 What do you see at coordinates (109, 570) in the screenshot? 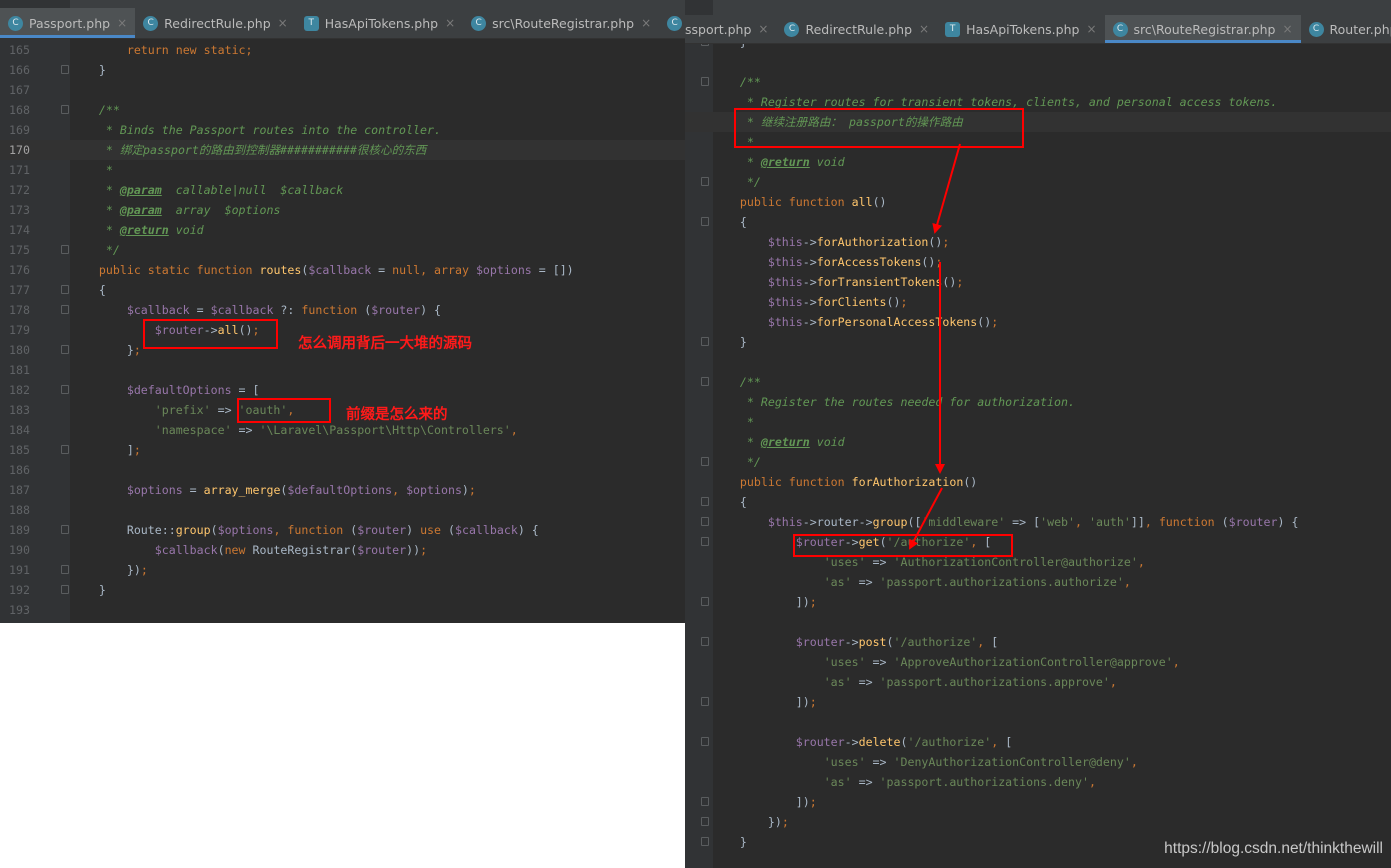
I see `code-text: });` at bounding box center [109, 570].